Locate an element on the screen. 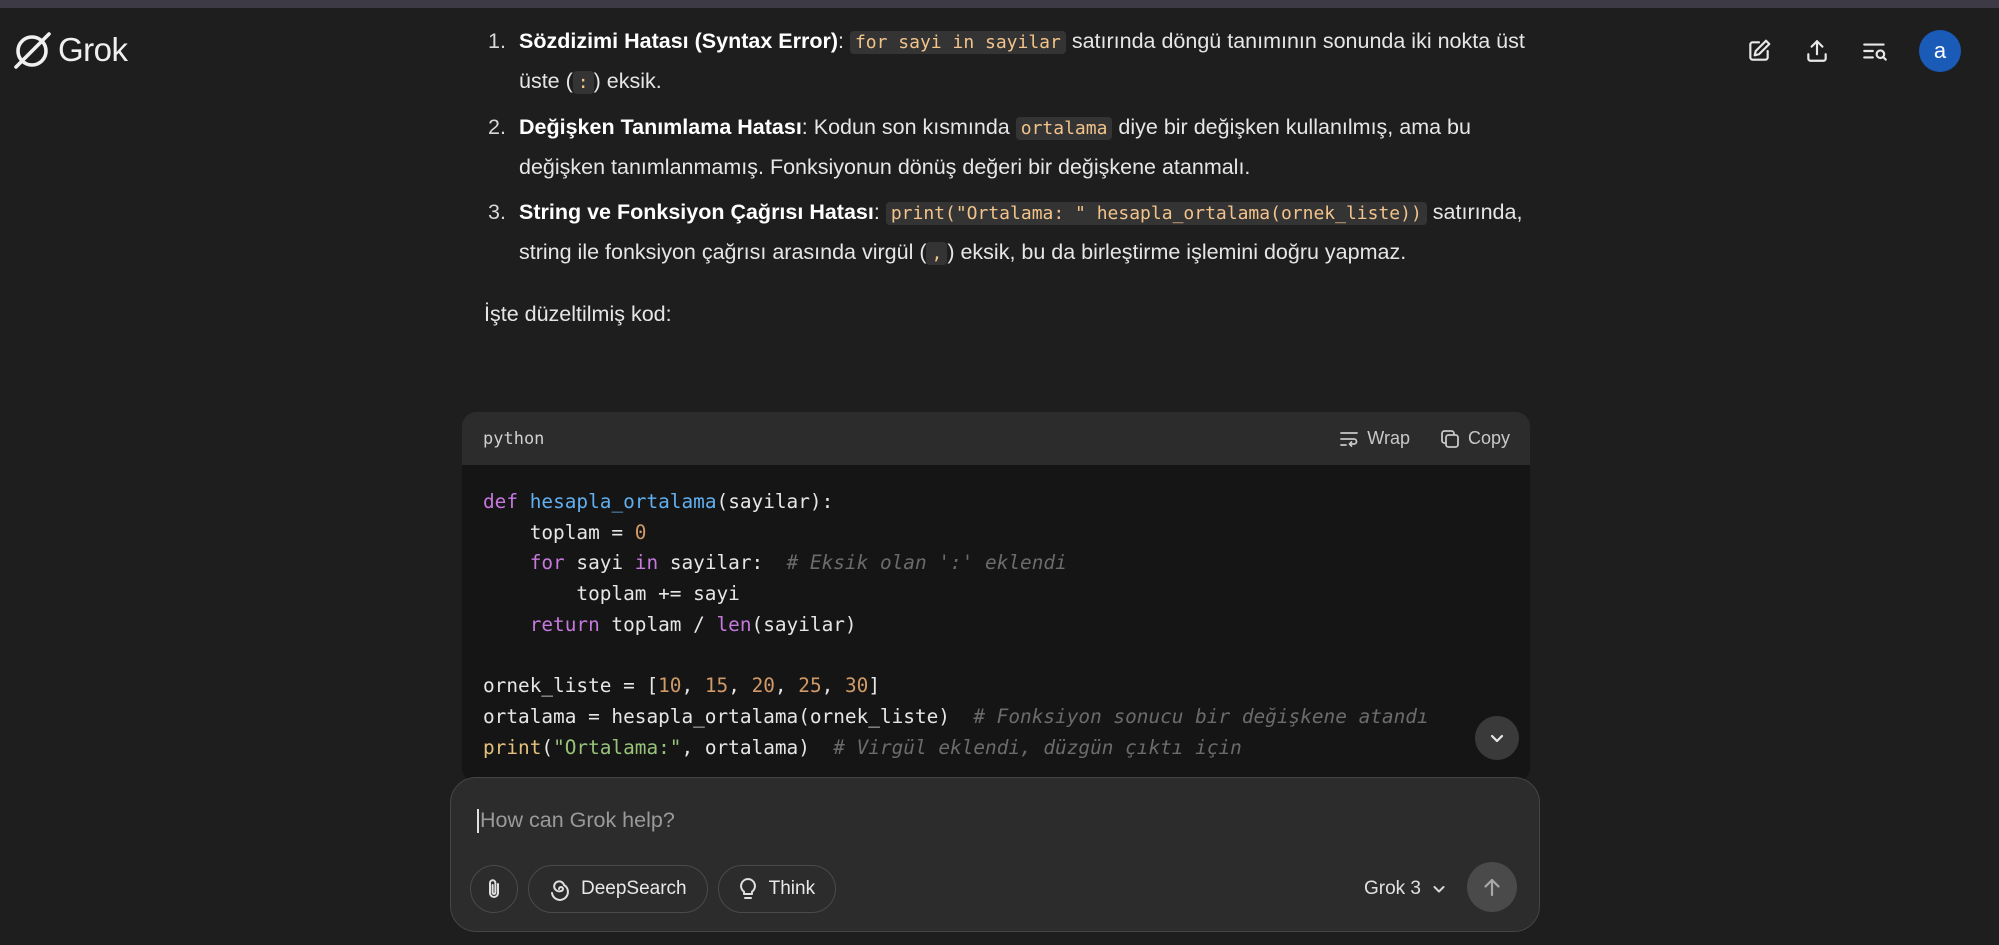 The image size is (1999, 945). copy-icon is located at coordinates (1450, 438).